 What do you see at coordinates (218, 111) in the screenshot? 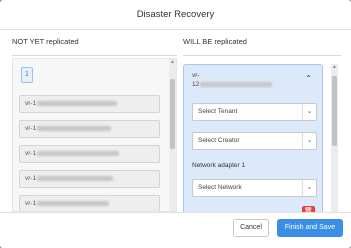
I see `tenant-select-value: Select Tenant` at bounding box center [218, 111].